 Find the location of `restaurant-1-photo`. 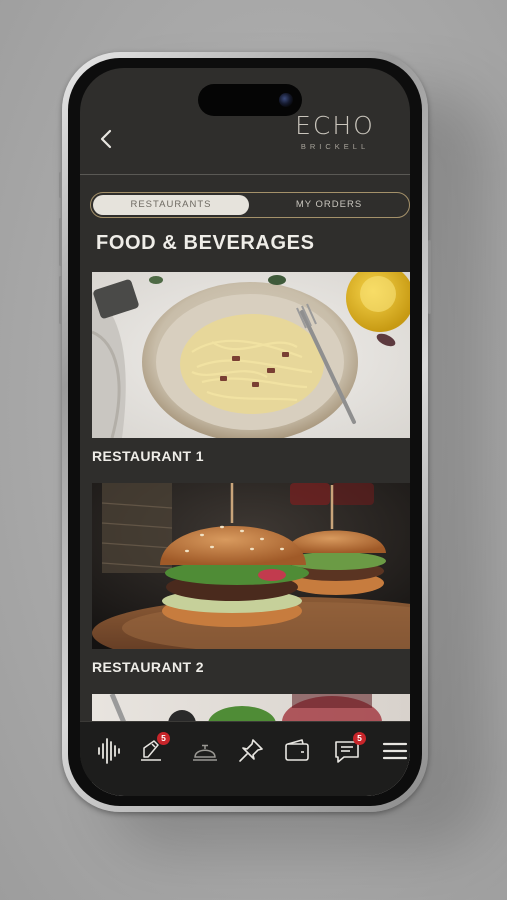

restaurant-1-photo is located at coordinates (251, 355).